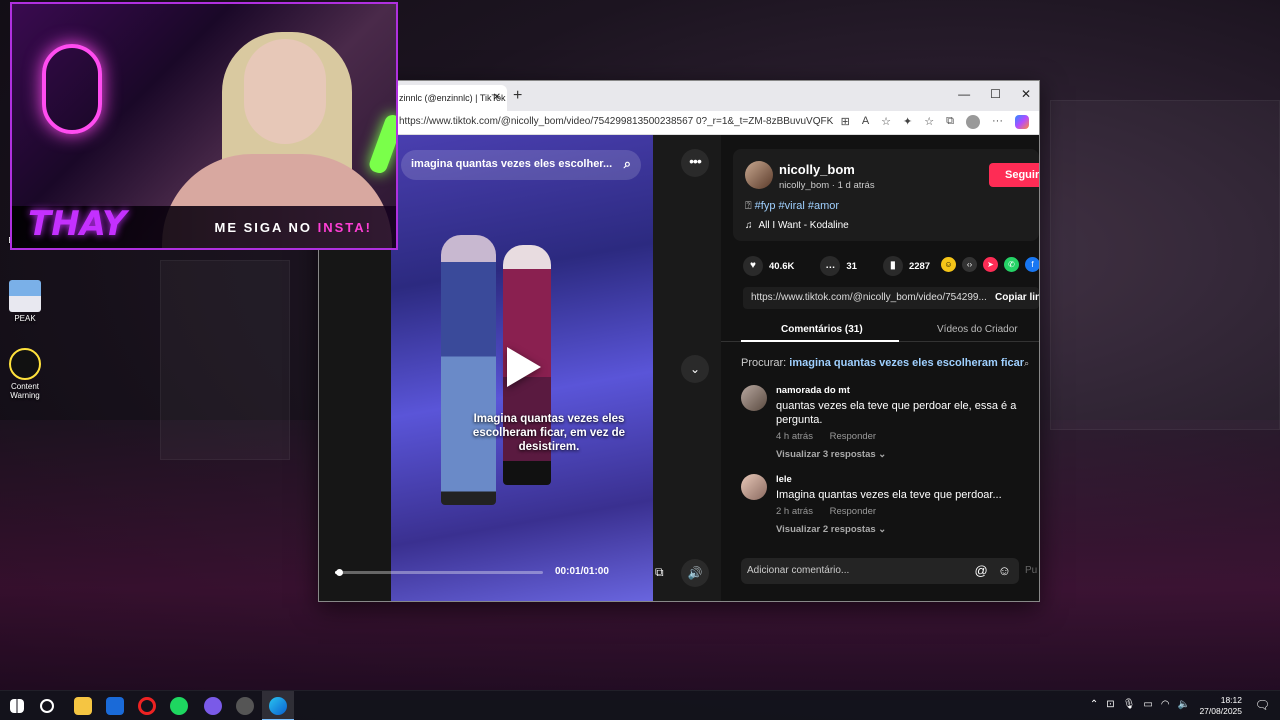 Image resolution: width=1280 pixels, height=720 pixels. I want to click on bookmark-icon: ▮, so click(892, 266).